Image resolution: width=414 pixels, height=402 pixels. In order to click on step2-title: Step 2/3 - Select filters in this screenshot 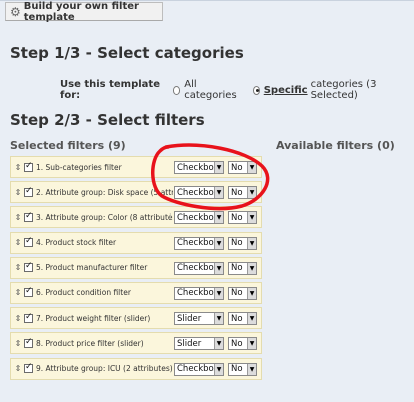, I will do `click(107, 120)`.